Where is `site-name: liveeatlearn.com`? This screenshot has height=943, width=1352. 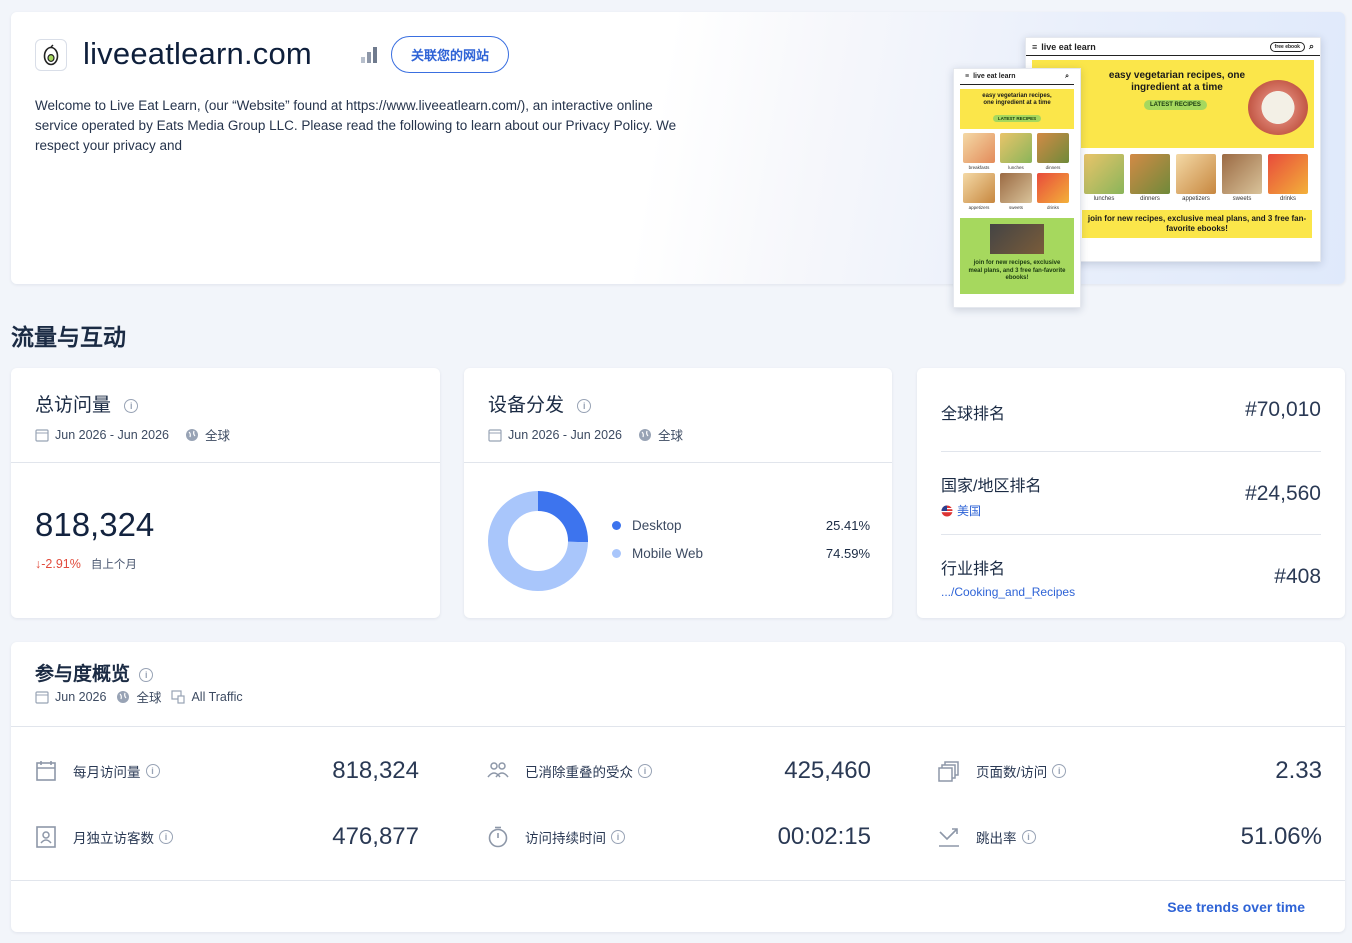 site-name: liveeatlearn.com is located at coordinates (197, 53).